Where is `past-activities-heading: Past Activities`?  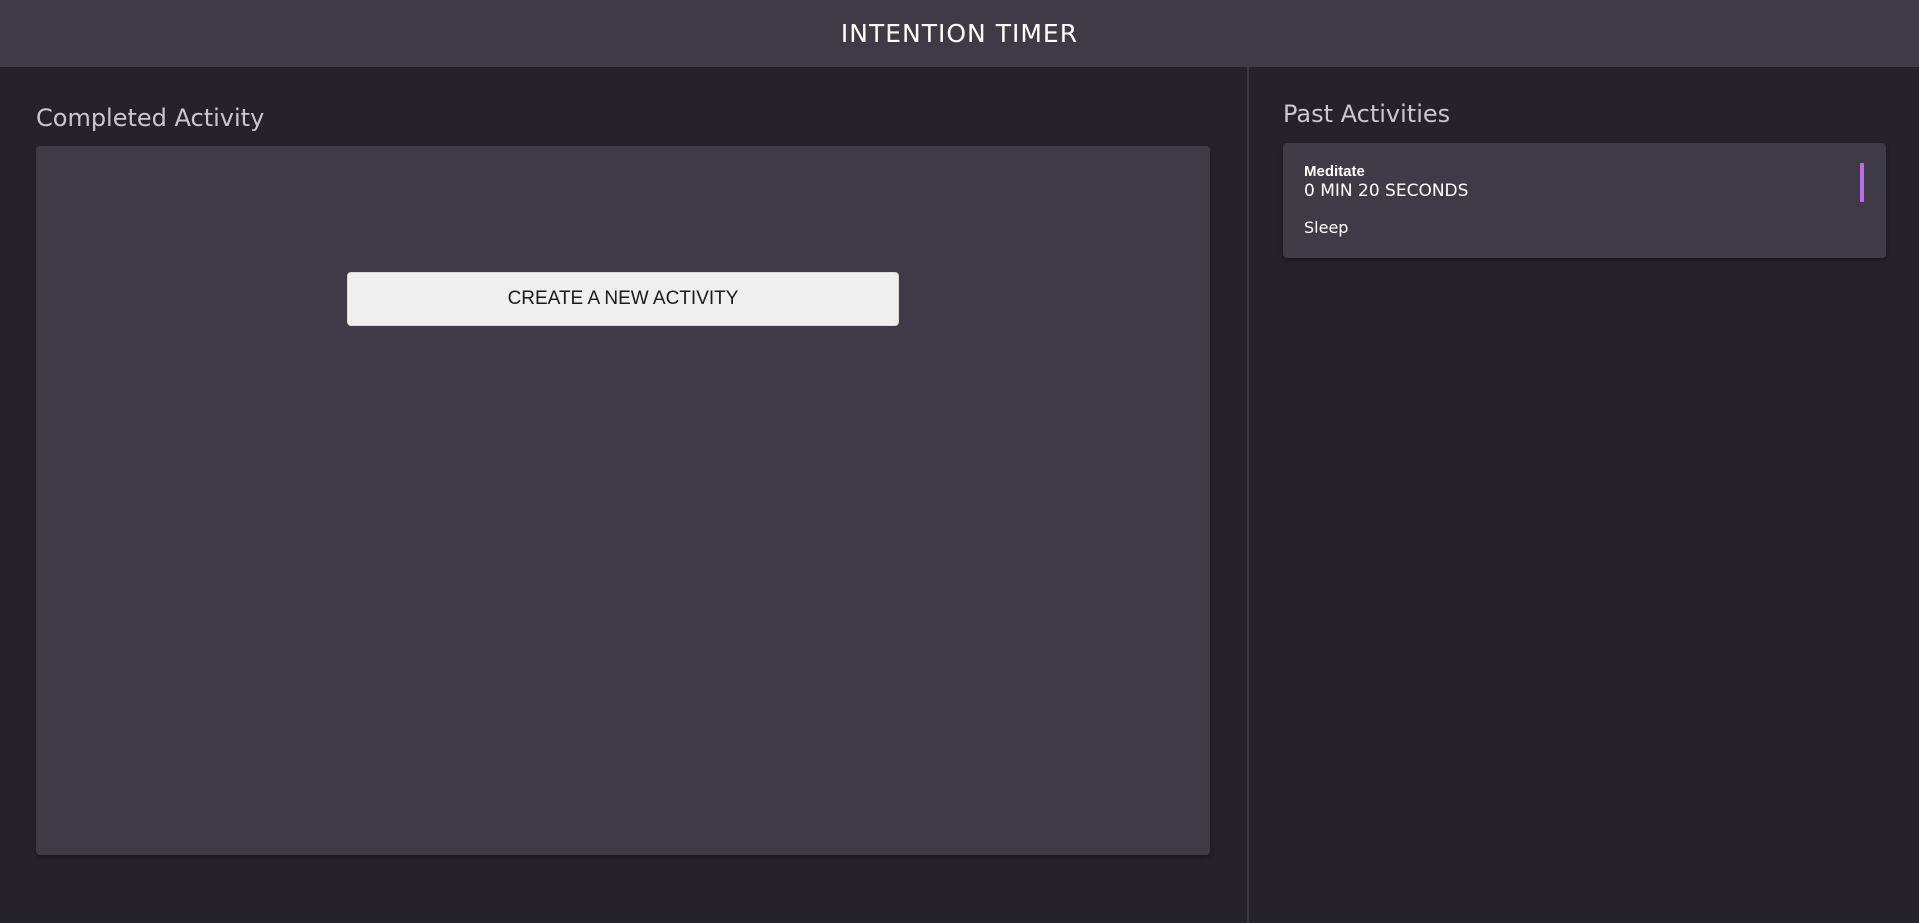 past-activities-heading: Past Activities is located at coordinates (1367, 114).